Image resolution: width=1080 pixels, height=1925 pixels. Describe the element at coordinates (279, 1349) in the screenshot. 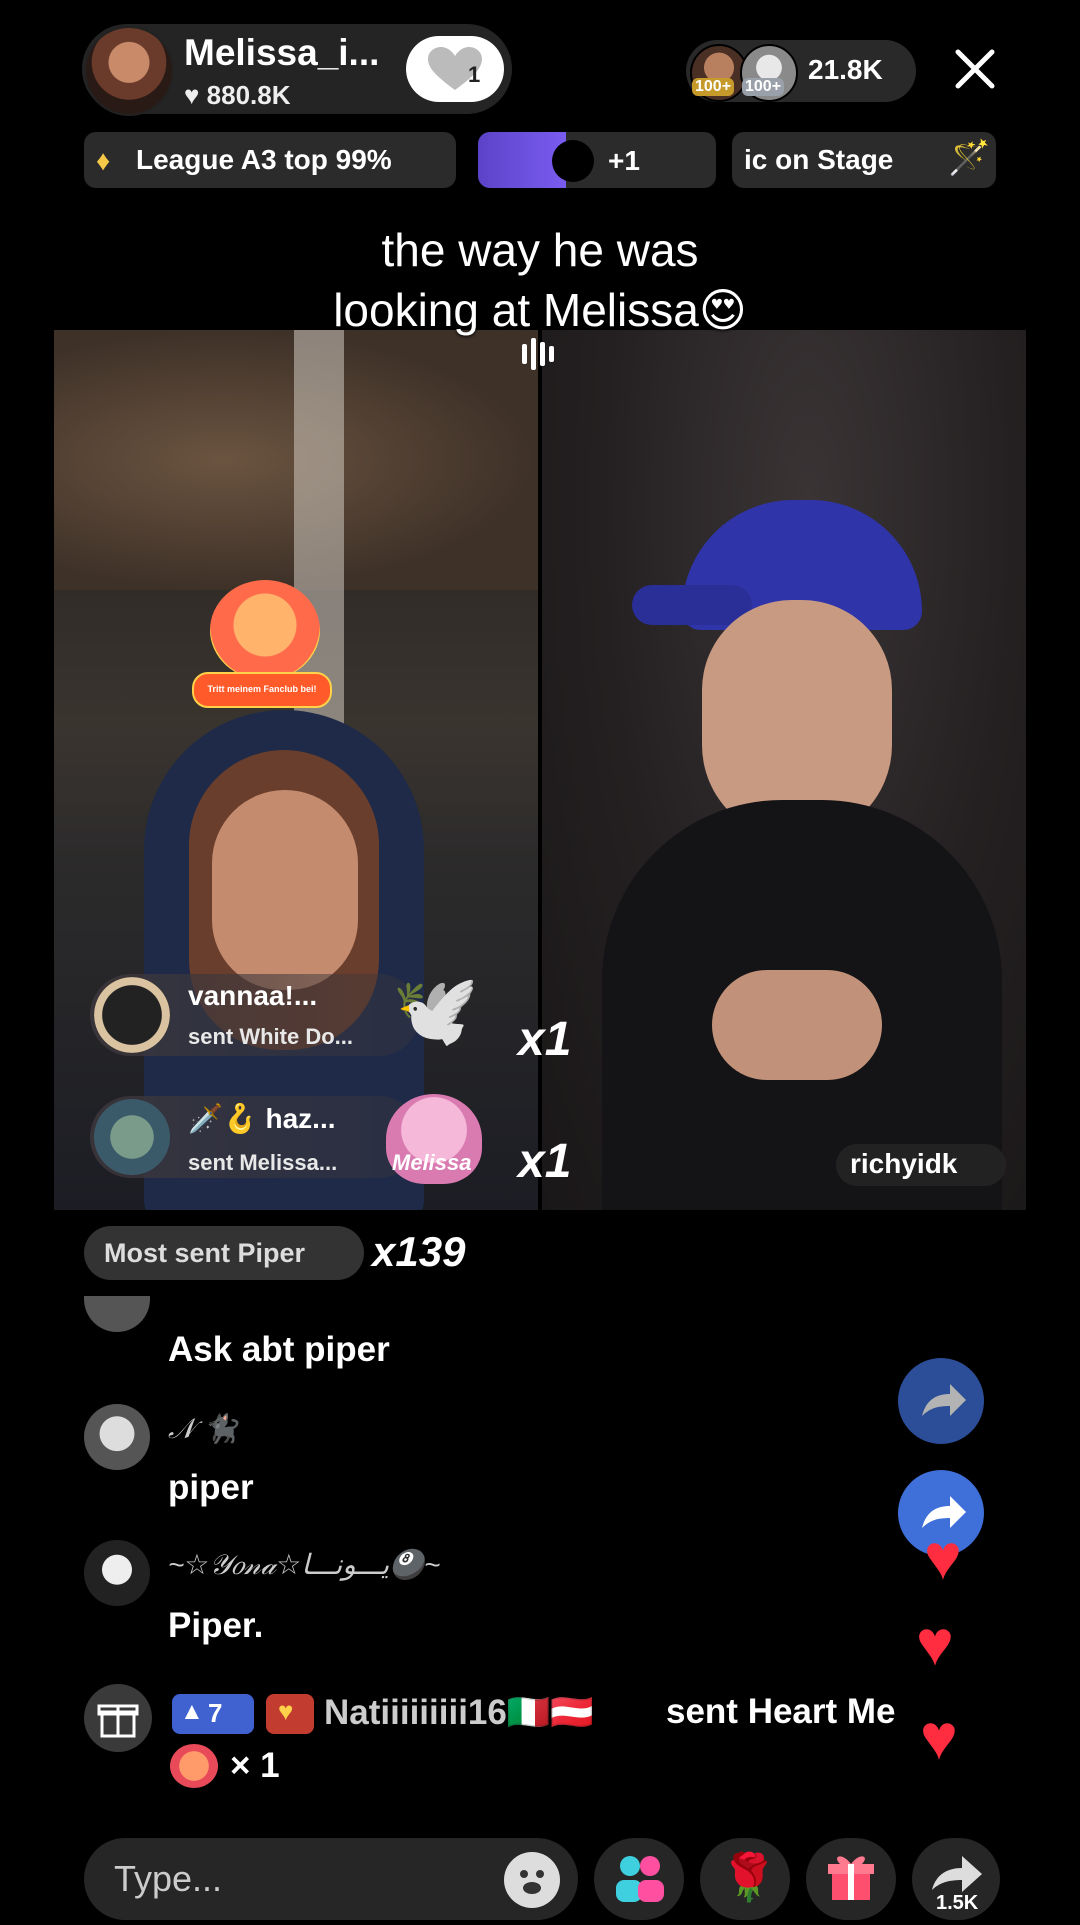

I see `chat-message: Ask abt piper` at that location.